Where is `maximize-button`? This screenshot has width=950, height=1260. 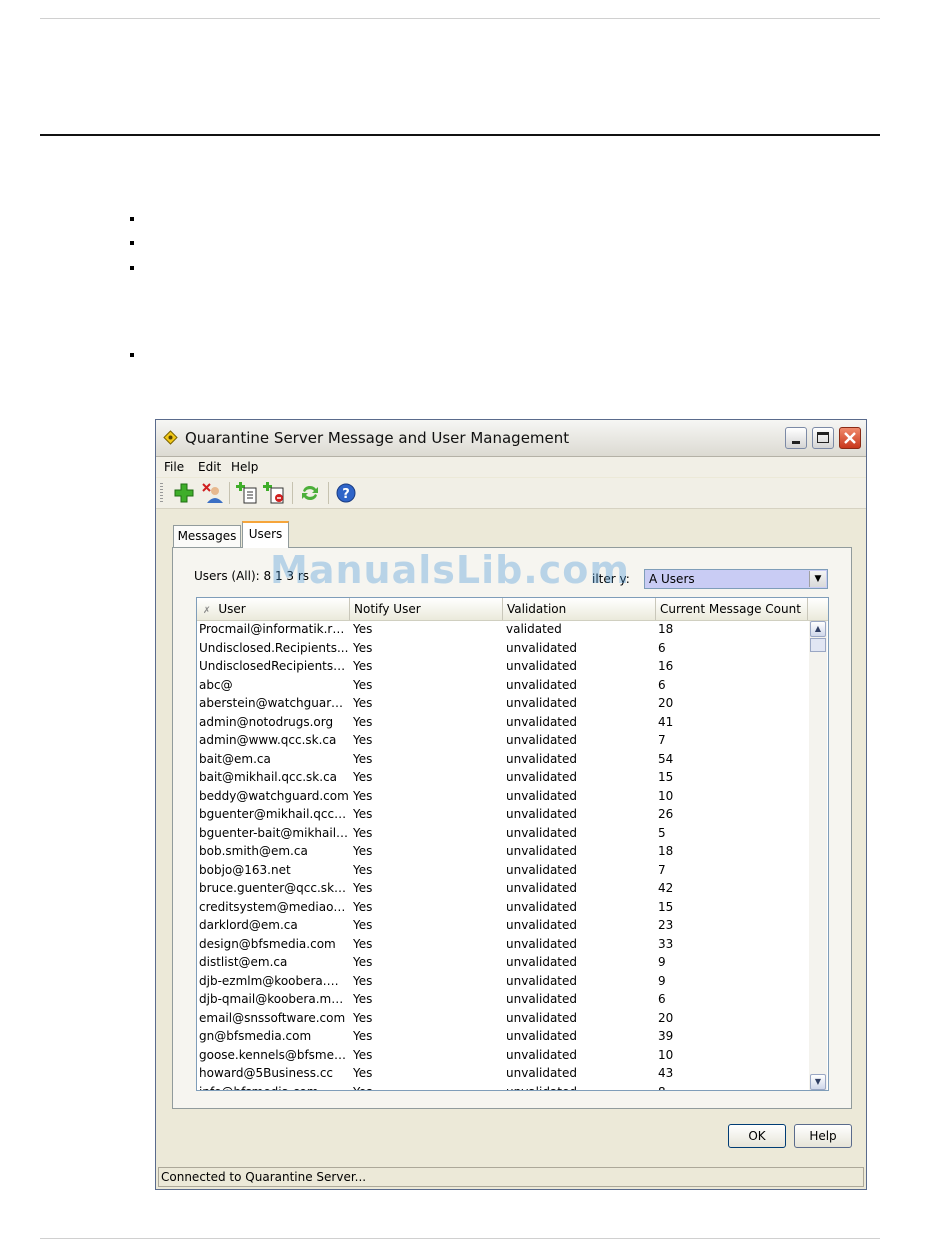 maximize-button is located at coordinates (823, 438).